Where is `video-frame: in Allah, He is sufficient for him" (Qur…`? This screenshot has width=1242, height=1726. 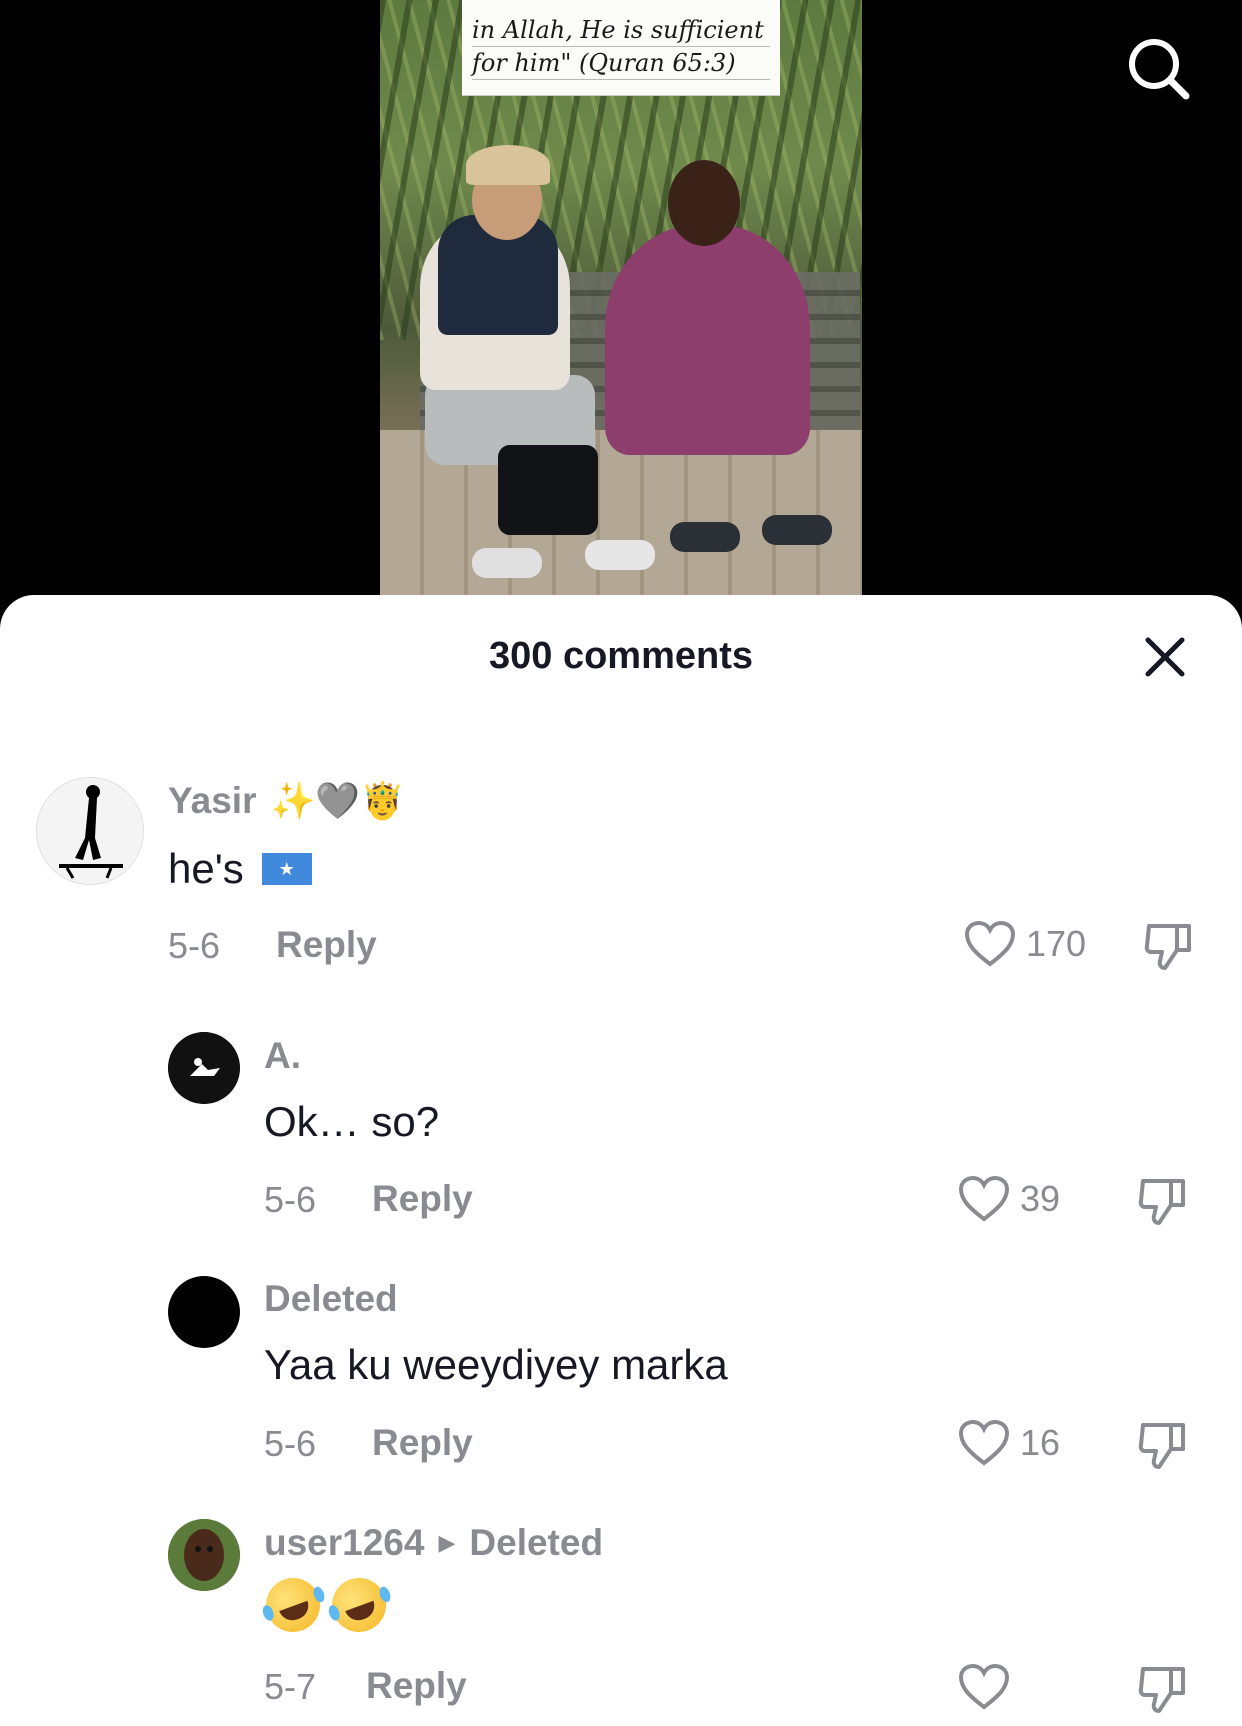 video-frame: in Allah, He is sufficient for him" (Qur… is located at coordinates (621, 298).